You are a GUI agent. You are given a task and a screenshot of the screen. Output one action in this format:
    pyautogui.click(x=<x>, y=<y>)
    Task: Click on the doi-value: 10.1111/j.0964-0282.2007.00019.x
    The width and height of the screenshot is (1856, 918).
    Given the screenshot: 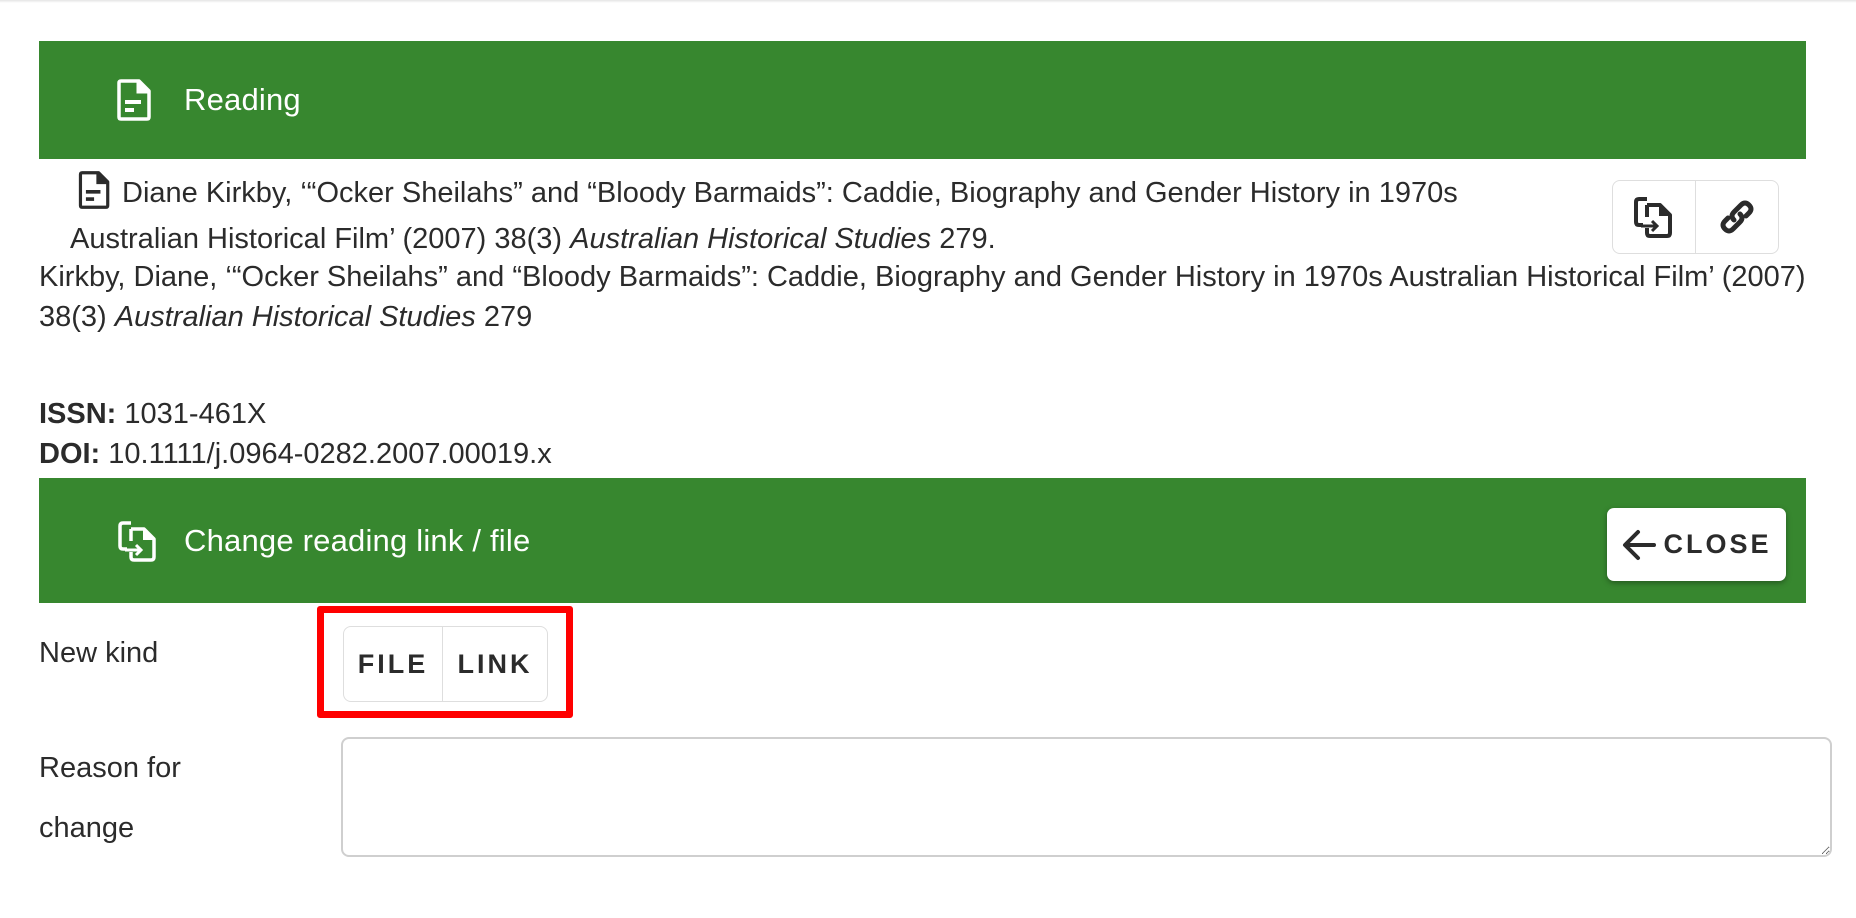 What is the action you would take?
    pyautogui.click(x=326, y=454)
    